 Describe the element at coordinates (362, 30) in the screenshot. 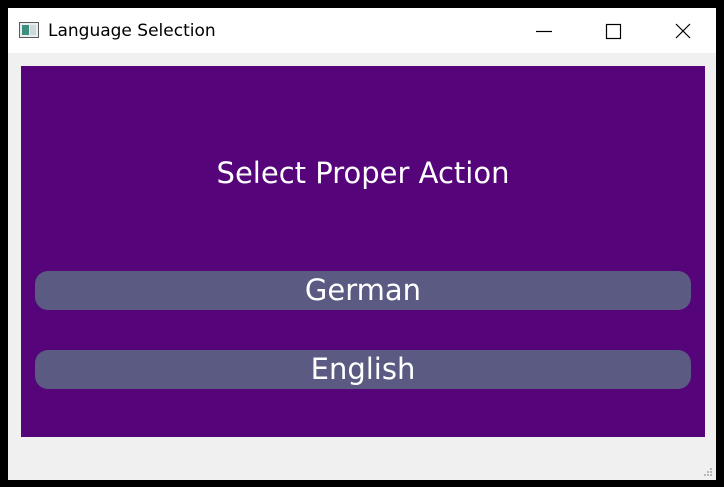

I see `title-bar: Language Selection` at that location.